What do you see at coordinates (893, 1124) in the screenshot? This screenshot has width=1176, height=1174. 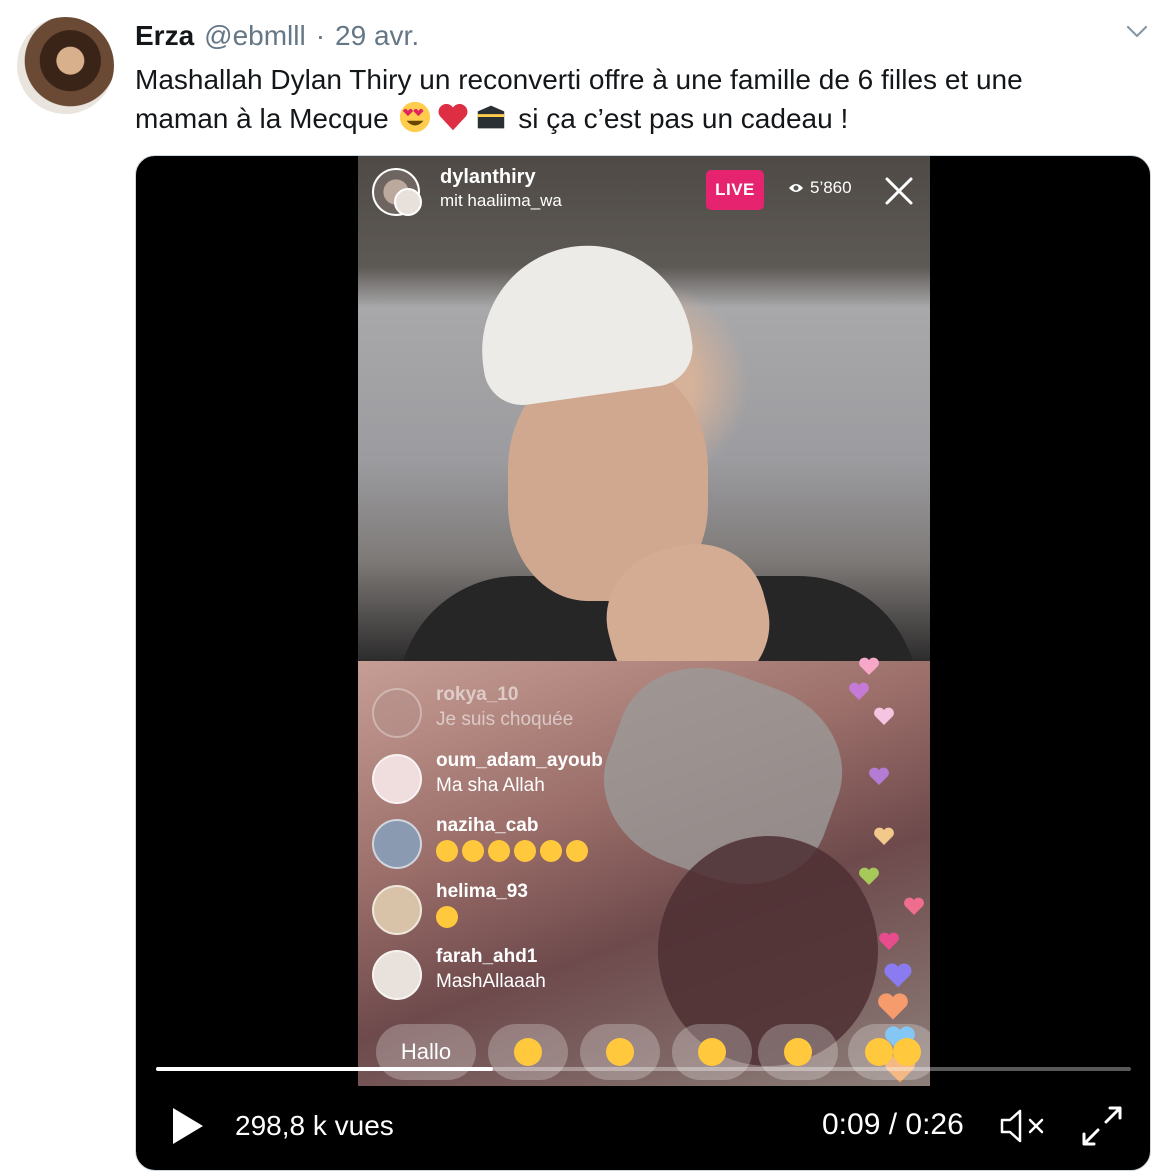 I see `video-time: 0:09 / 0:26` at bounding box center [893, 1124].